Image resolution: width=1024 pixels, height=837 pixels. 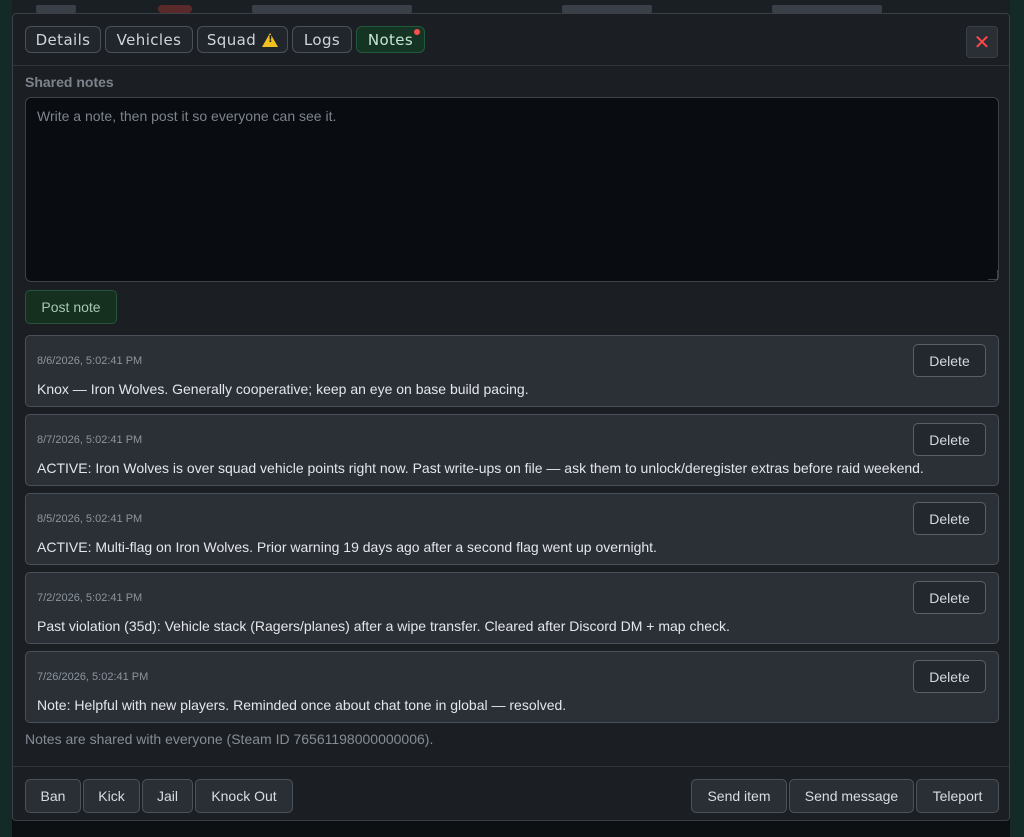 I want to click on jail-label: Jail, so click(x=167, y=796).